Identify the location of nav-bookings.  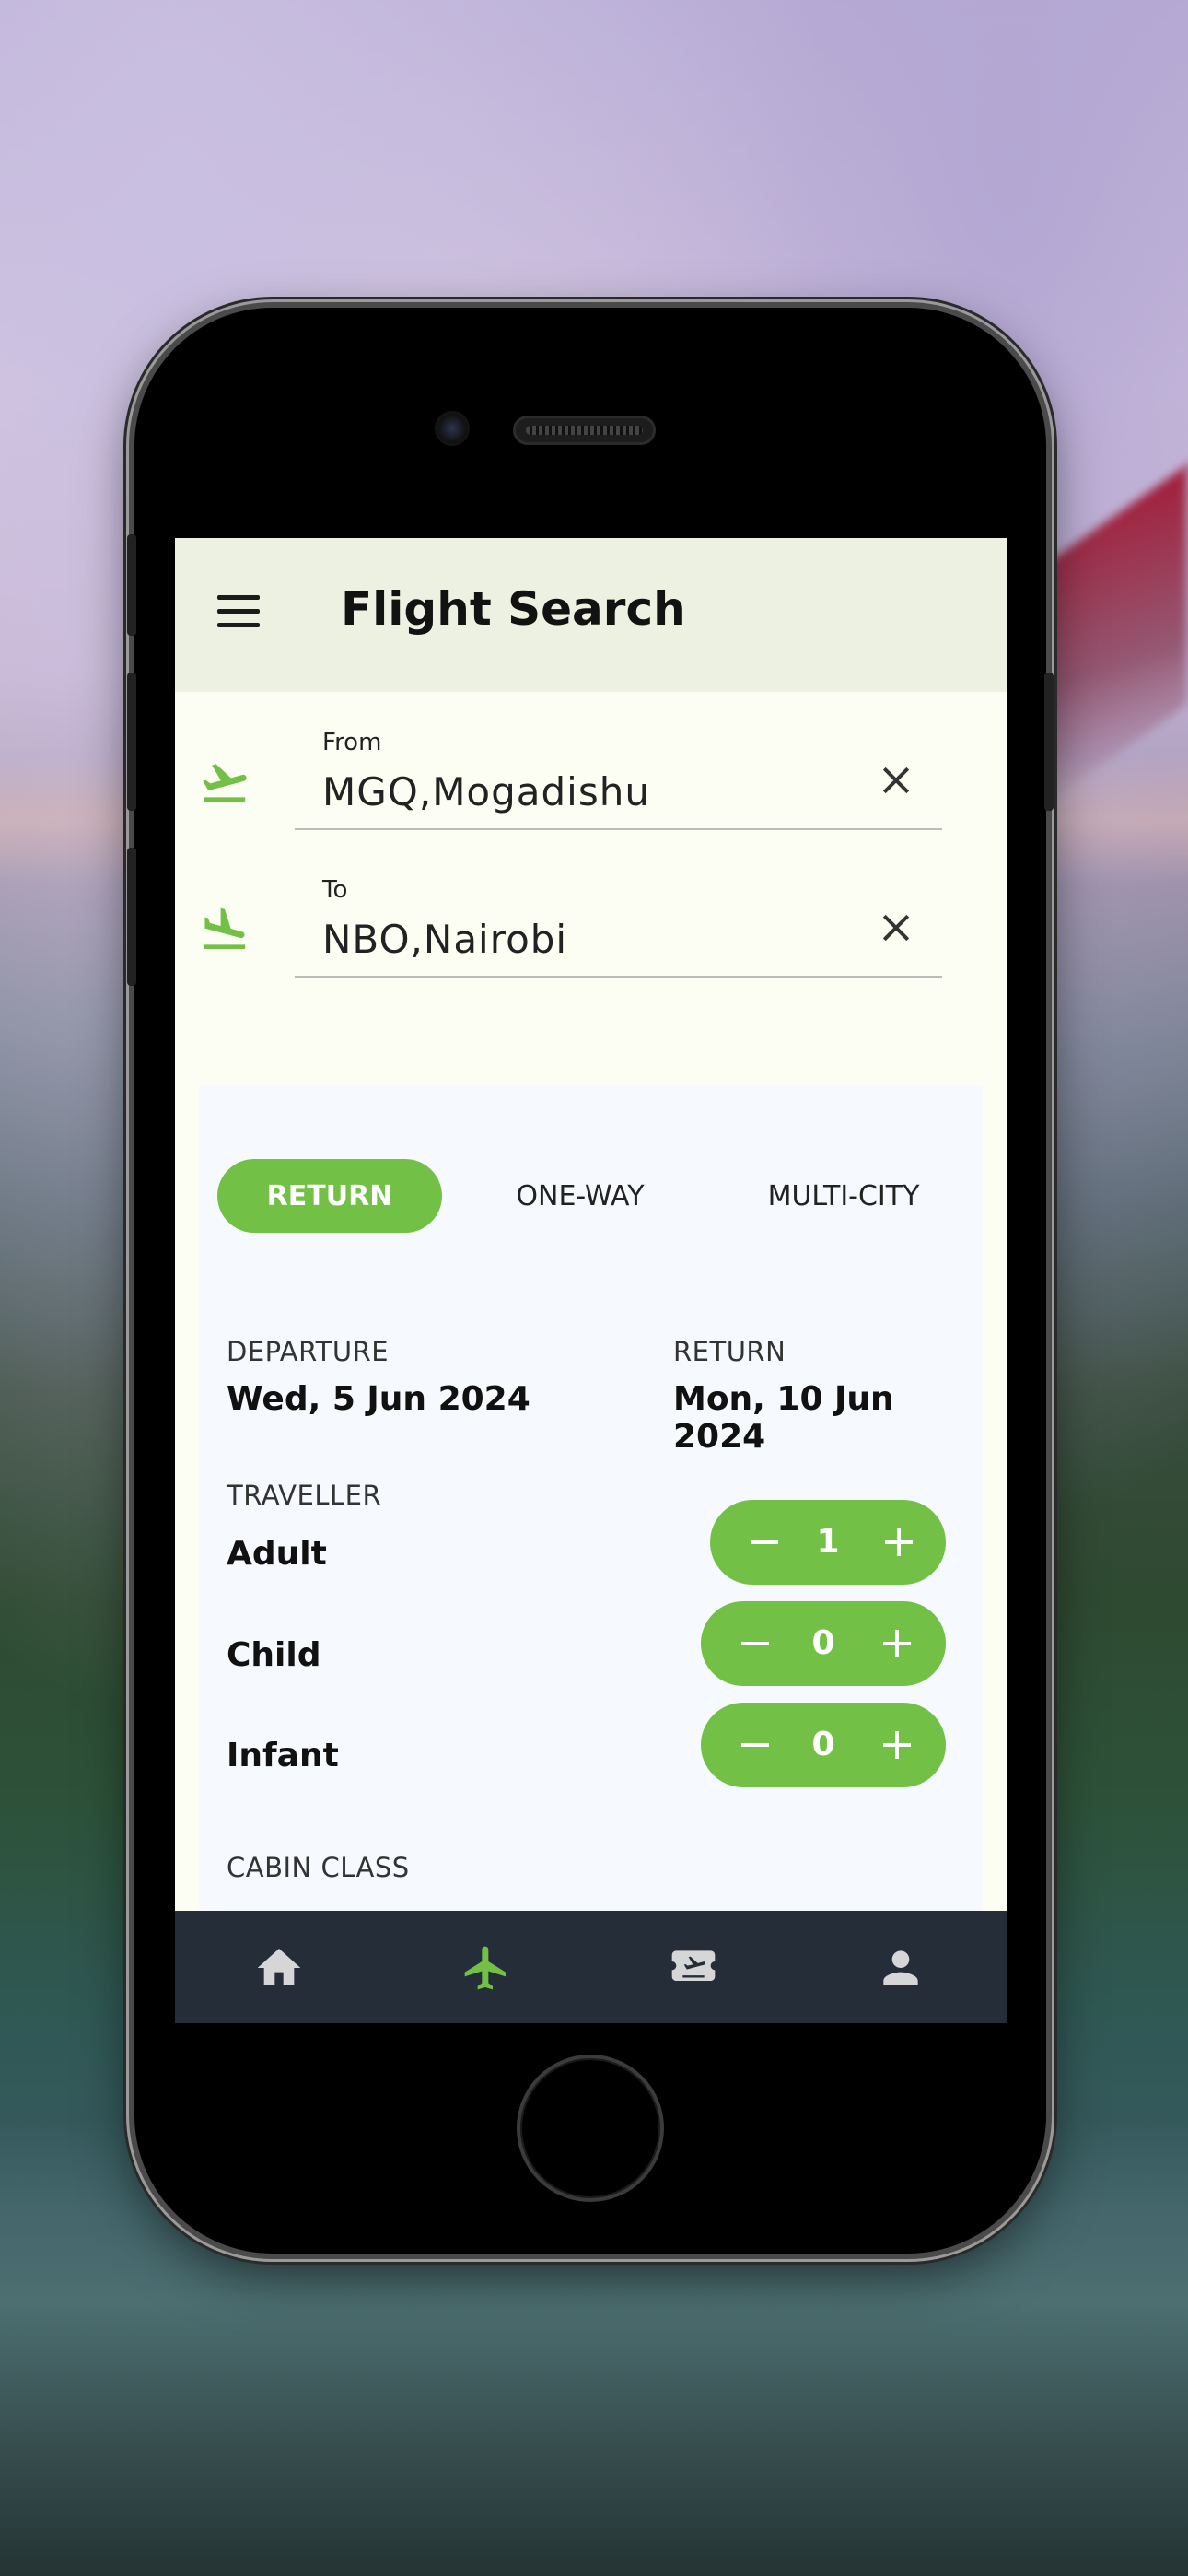
(693, 1967).